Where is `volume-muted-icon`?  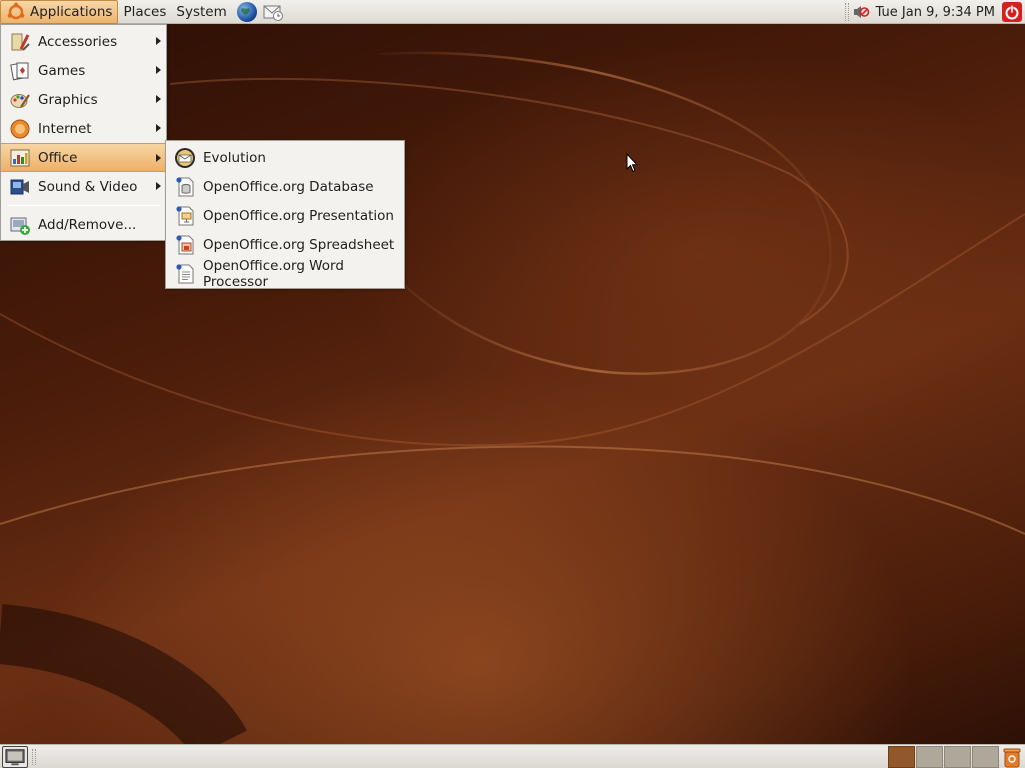 volume-muted-icon is located at coordinates (861, 12).